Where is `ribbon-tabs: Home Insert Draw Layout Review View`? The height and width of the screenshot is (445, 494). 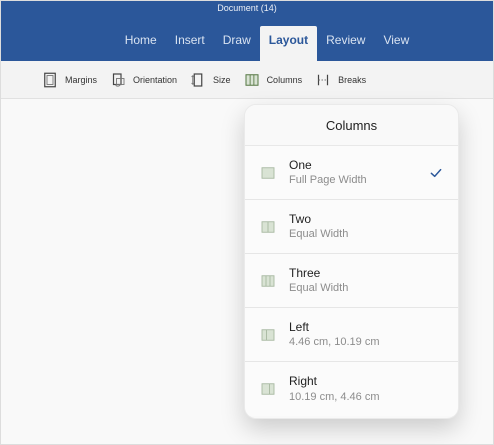 ribbon-tabs: Home Insert Draw Layout Review View is located at coordinates (247, 43).